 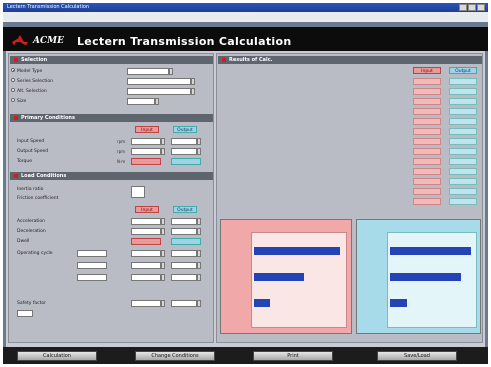 What do you see at coordinates (432, 280) in the screenshot?
I see `output-chart-plot` at bounding box center [432, 280].